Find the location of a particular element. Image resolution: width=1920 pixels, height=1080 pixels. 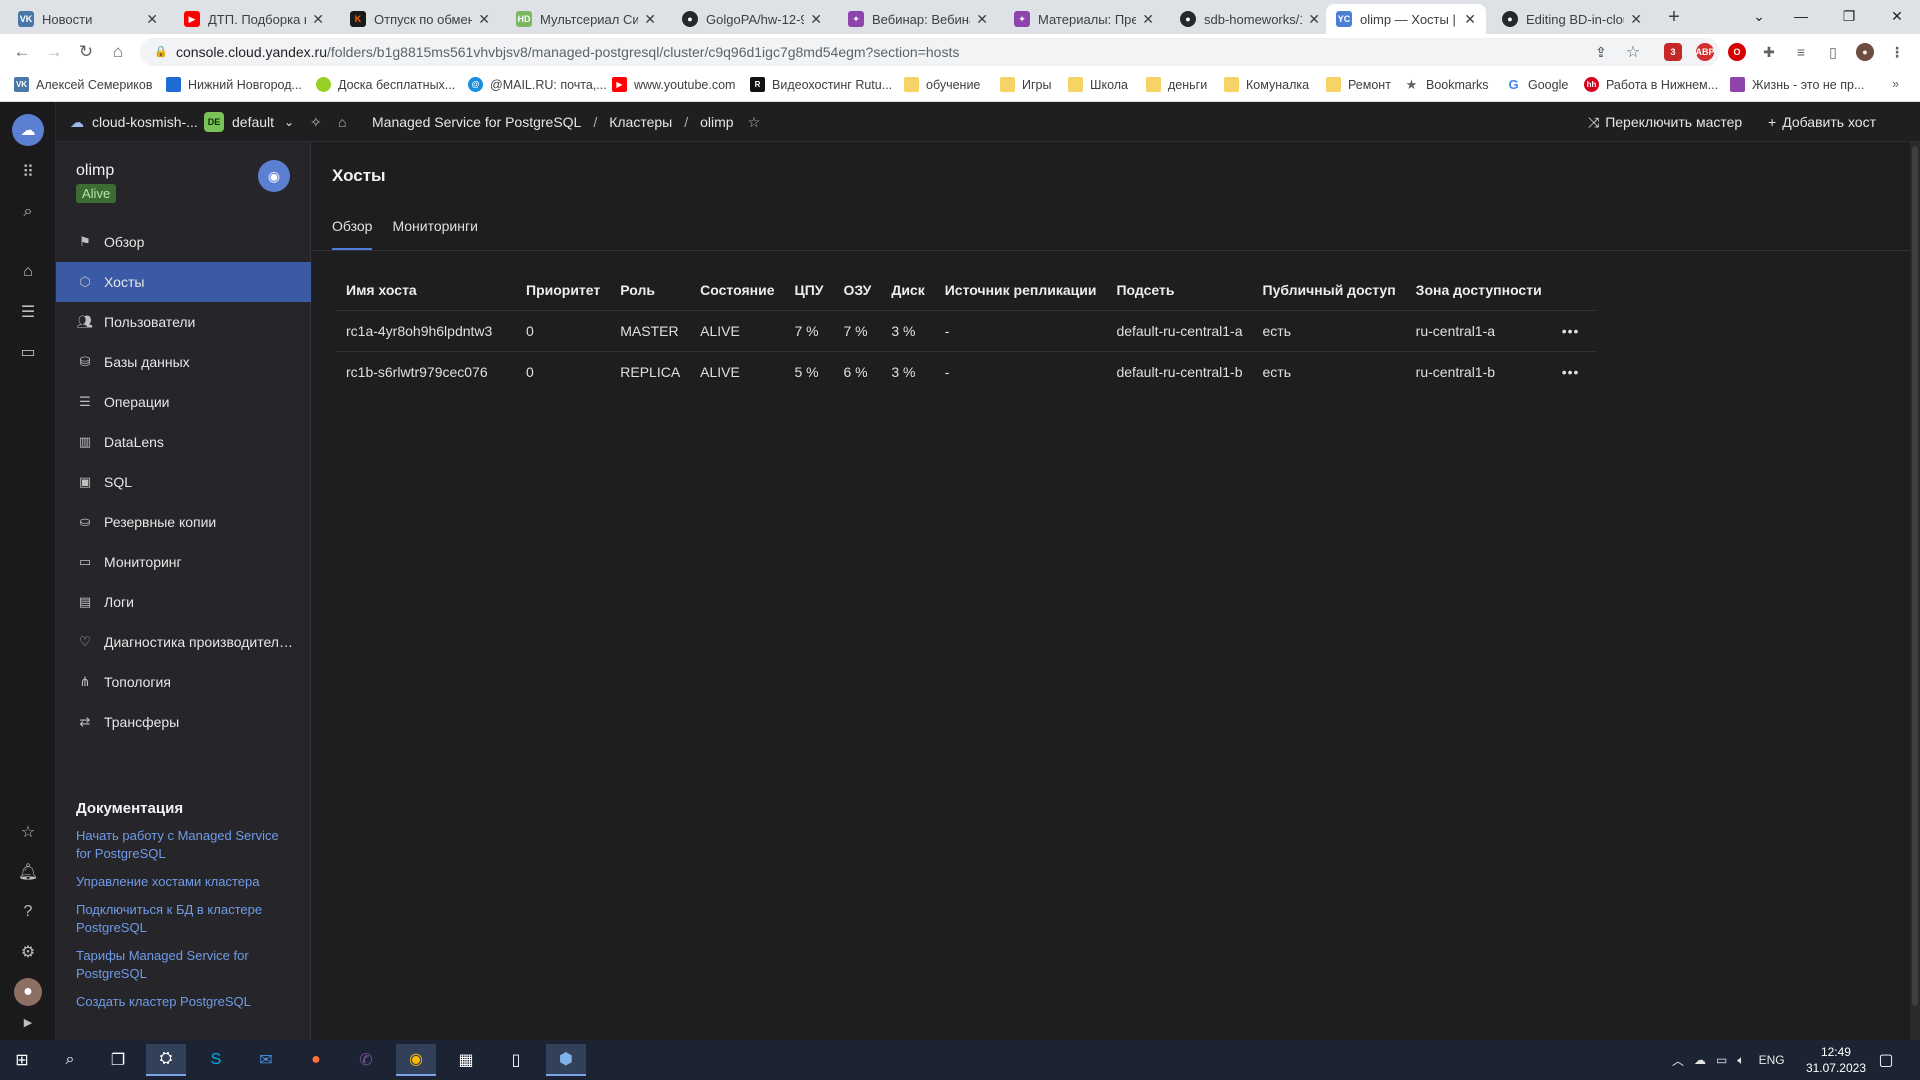

column-header: Подсеть is located at coordinates (1179, 290).